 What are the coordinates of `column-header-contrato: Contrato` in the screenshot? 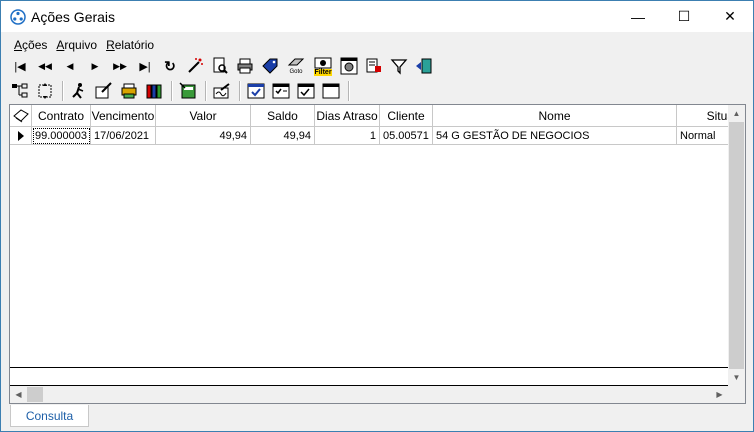 It's located at (61, 116).